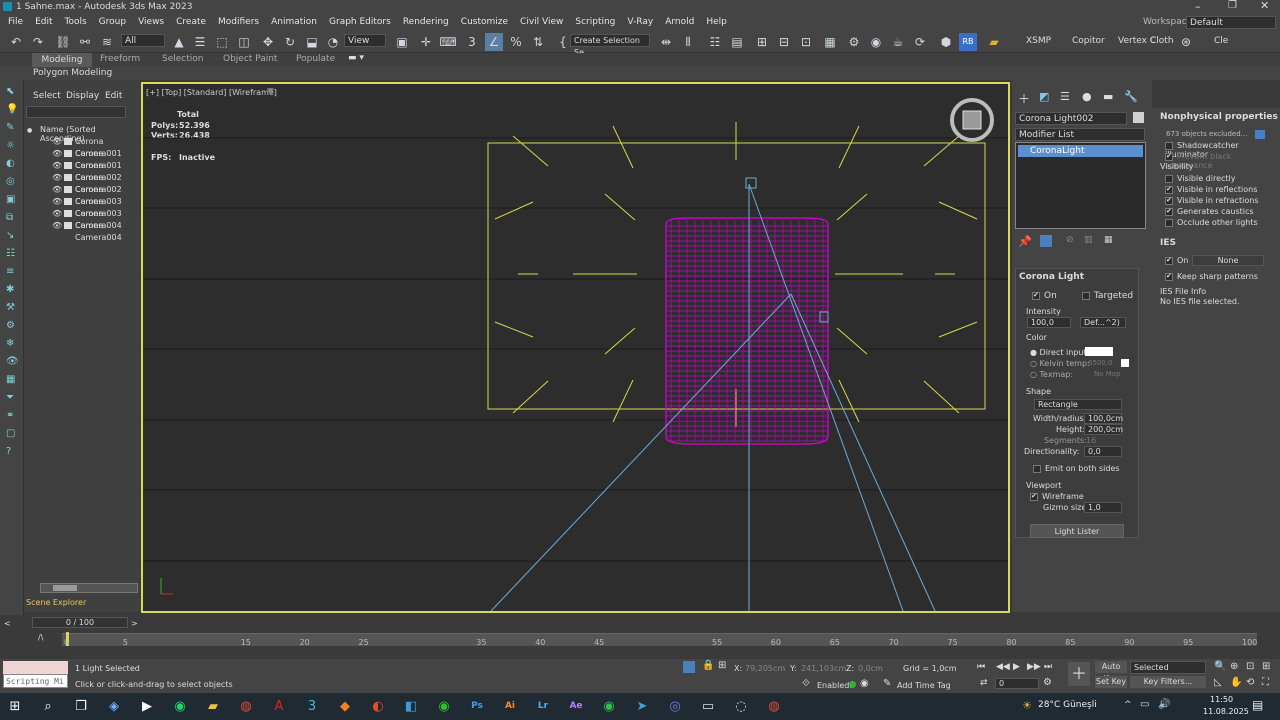 The image size is (1280, 720). I want to click on unlink-icon: ⚯, so click(85, 42).